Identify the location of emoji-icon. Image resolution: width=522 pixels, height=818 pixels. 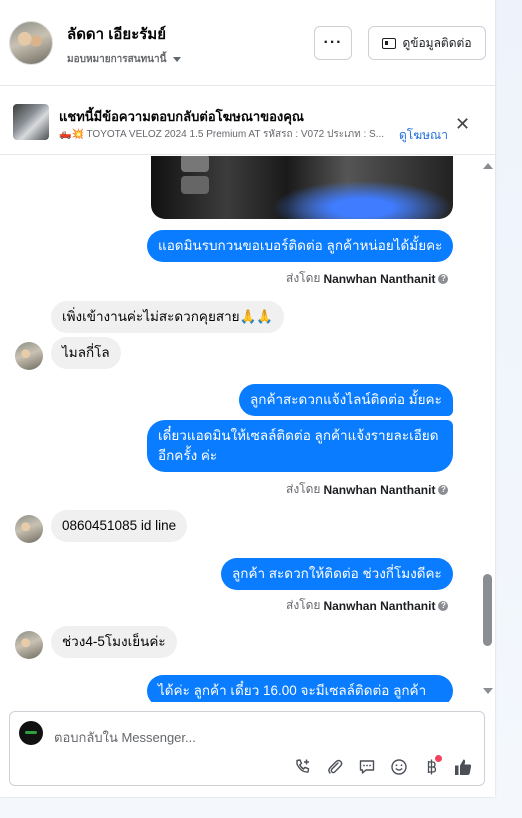
(399, 767).